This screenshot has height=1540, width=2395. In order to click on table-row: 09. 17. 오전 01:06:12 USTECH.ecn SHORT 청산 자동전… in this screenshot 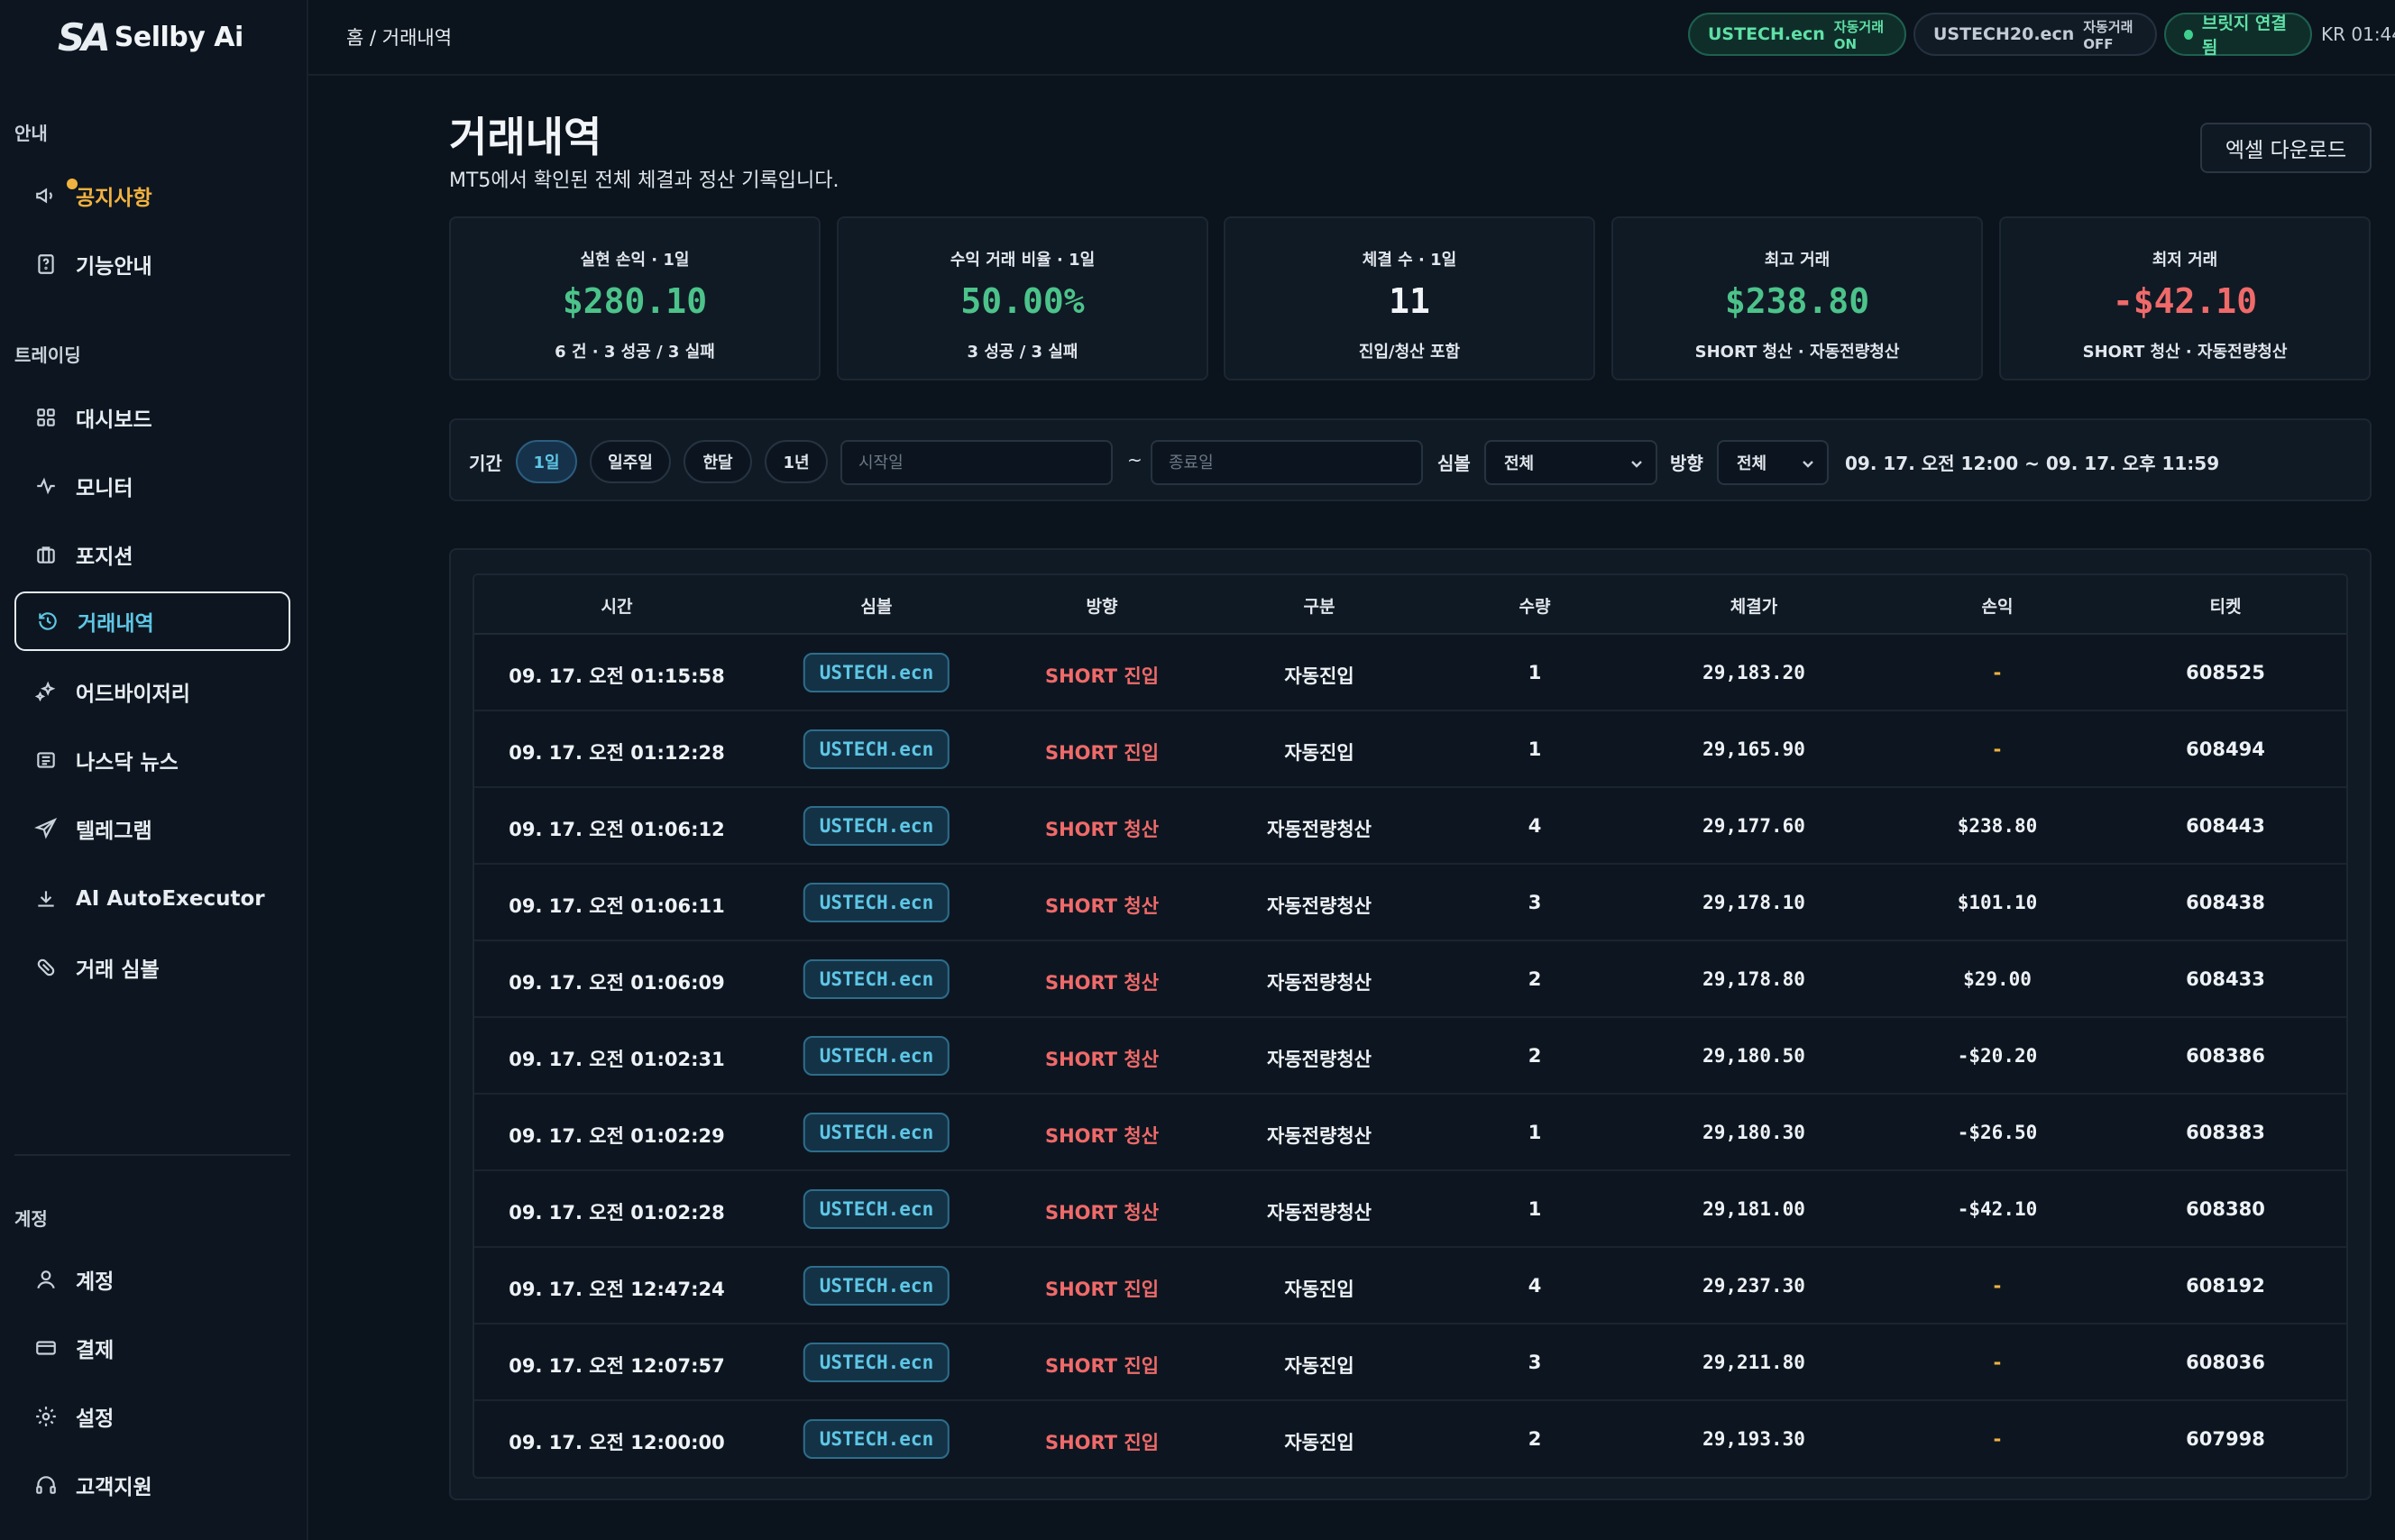, I will do `click(1410, 827)`.